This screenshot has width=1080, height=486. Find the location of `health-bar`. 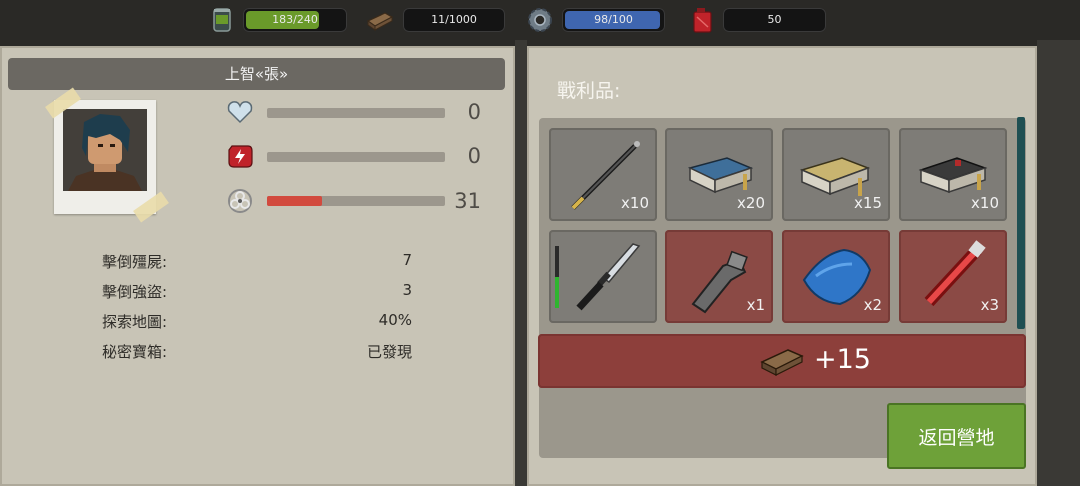

health-bar is located at coordinates (356, 113).